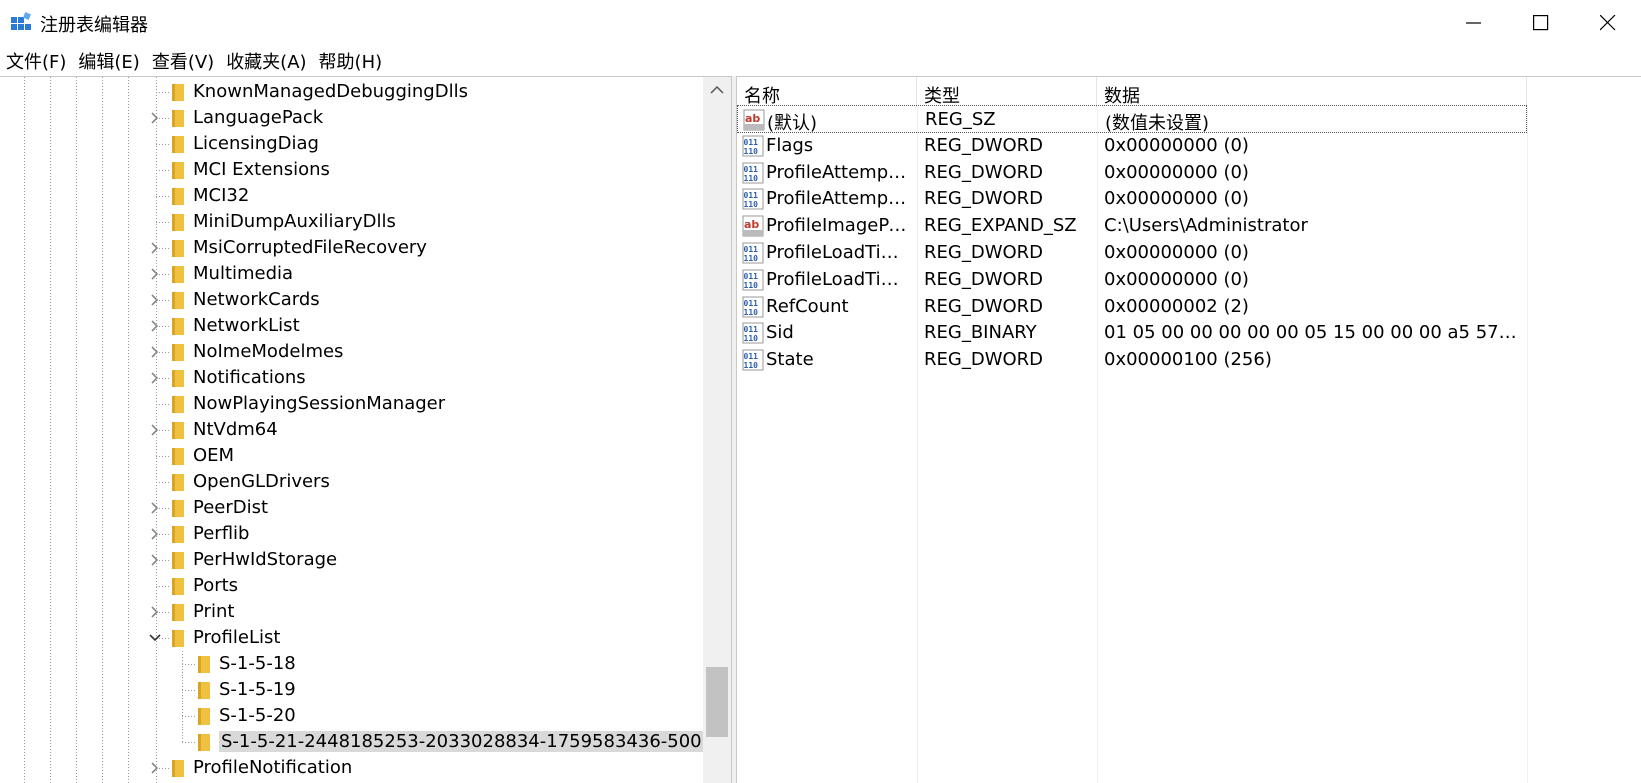  Describe the element at coordinates (717, 90) in the screenshot. I see `scroll-up-icon` at that location.